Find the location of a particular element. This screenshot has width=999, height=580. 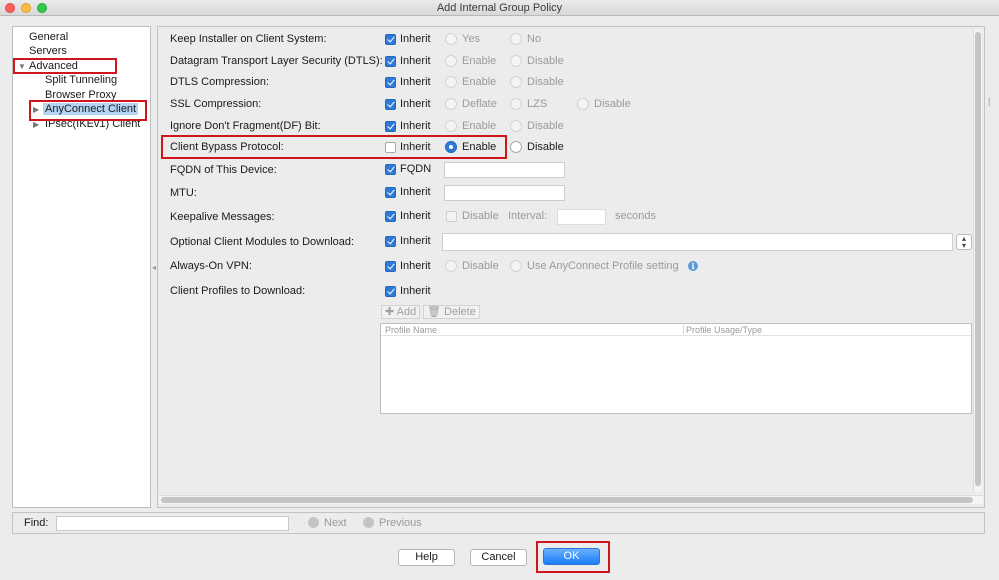

help-button: Help is located at coordinates (426, 557).